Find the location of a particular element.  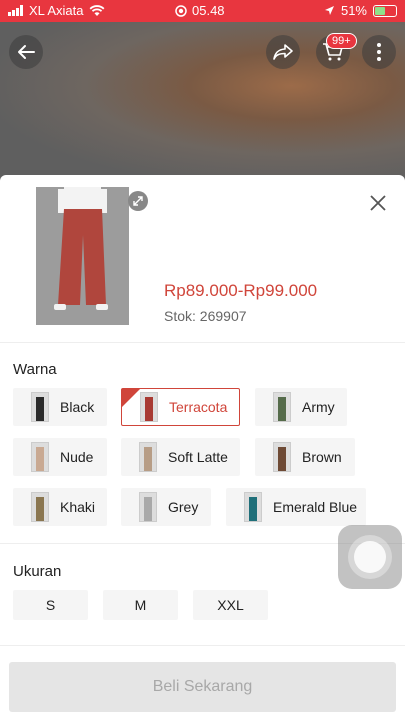

variant-chip-emerald-blue: Emerald Blue is located at coordinates (296, 507).